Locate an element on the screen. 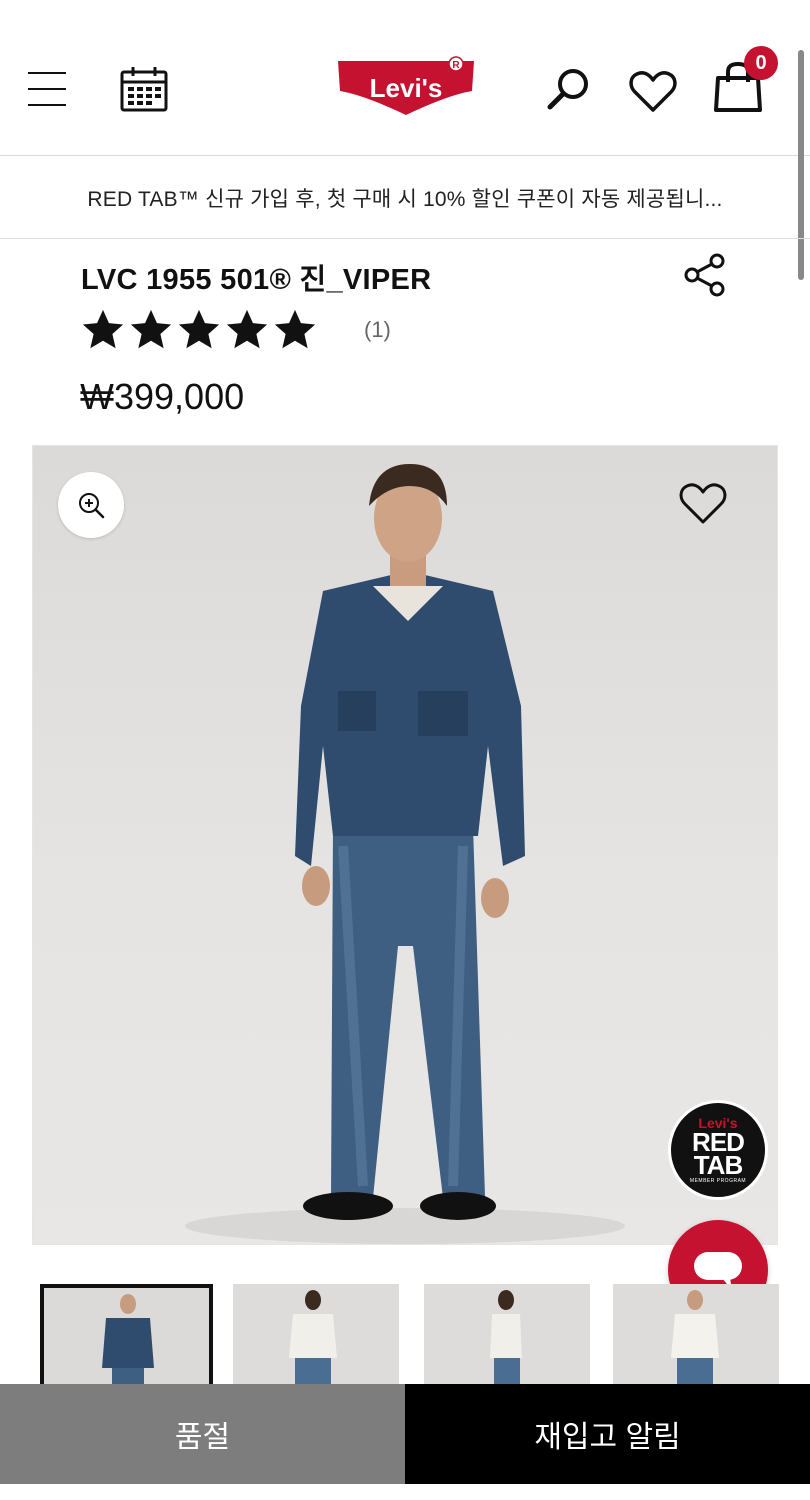 This screenshot has width=810, height=1500. bottom-safe-area is located at coordinates (405, 1492).